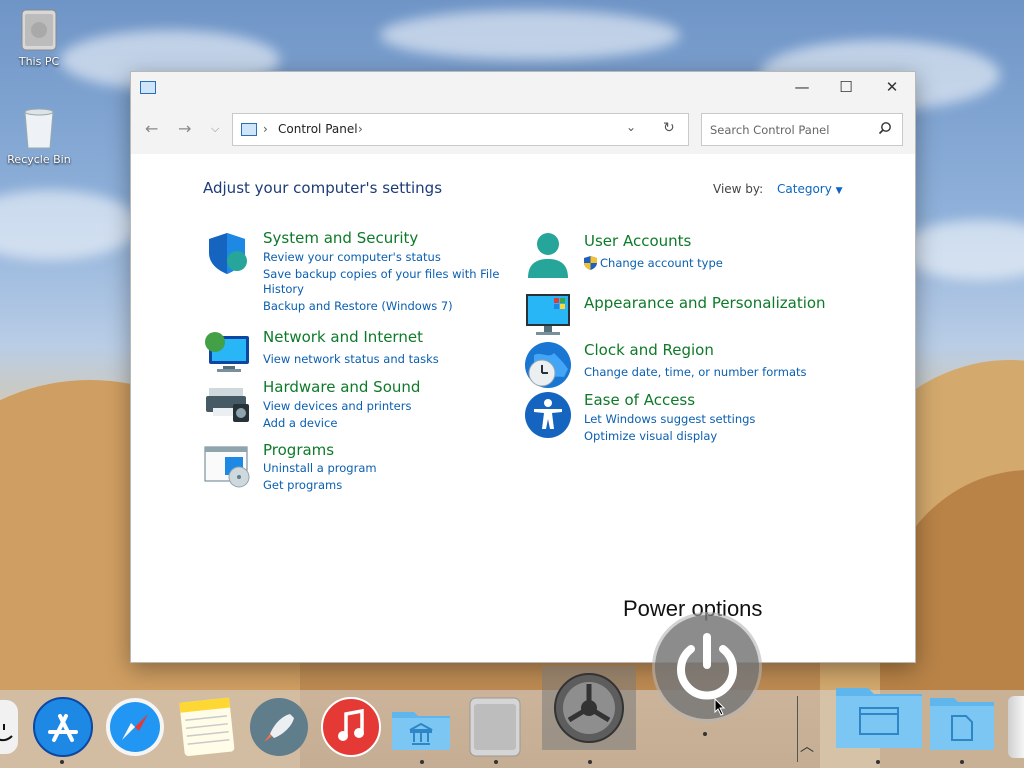 The width and height of the screenshot is (1024, 768). Describe the element at coordinates (720, 708) in the screenshot. I see `cursor-pointer-icon` at that location.